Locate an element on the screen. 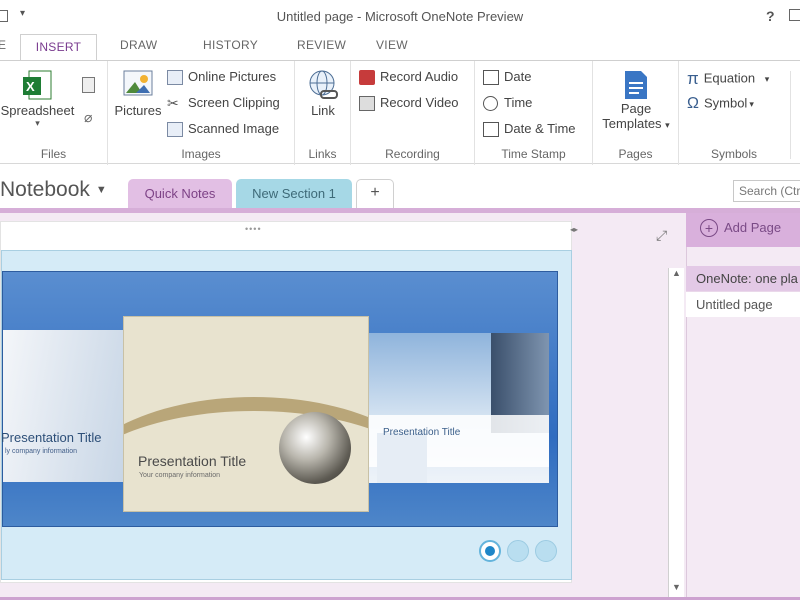 The height and width of the screenshot is (600, 800). scanned-image-button: Scanned Image is located at coordinates (223, 129).